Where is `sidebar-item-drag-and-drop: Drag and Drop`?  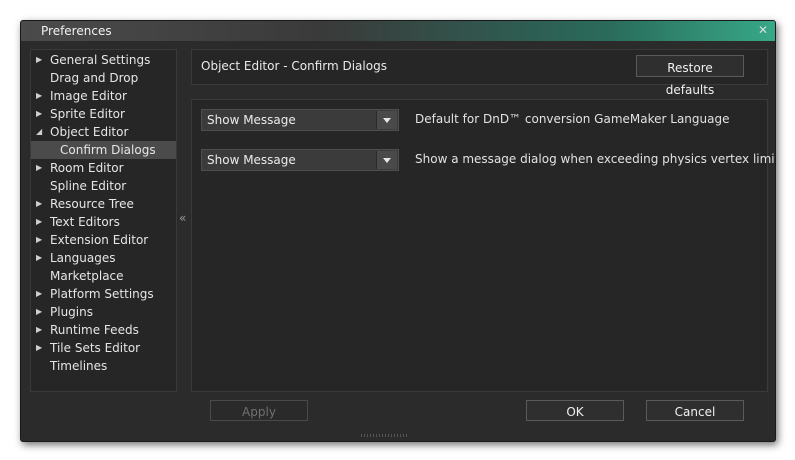 sidebar-item-drag-and-drop: Drag and Drop is located at coordinates (103, 78).